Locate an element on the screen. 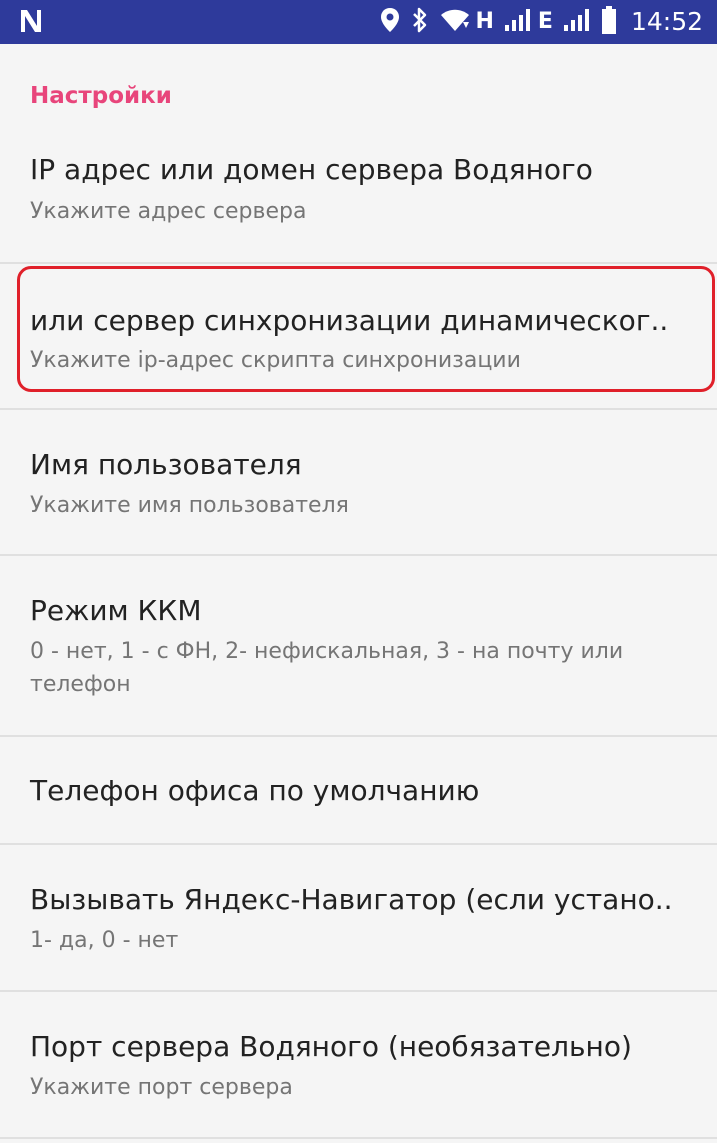 The height and width of the screenshot is (1143, 717). status-bar: H E 14:52 is located at coordinates (358, 22).